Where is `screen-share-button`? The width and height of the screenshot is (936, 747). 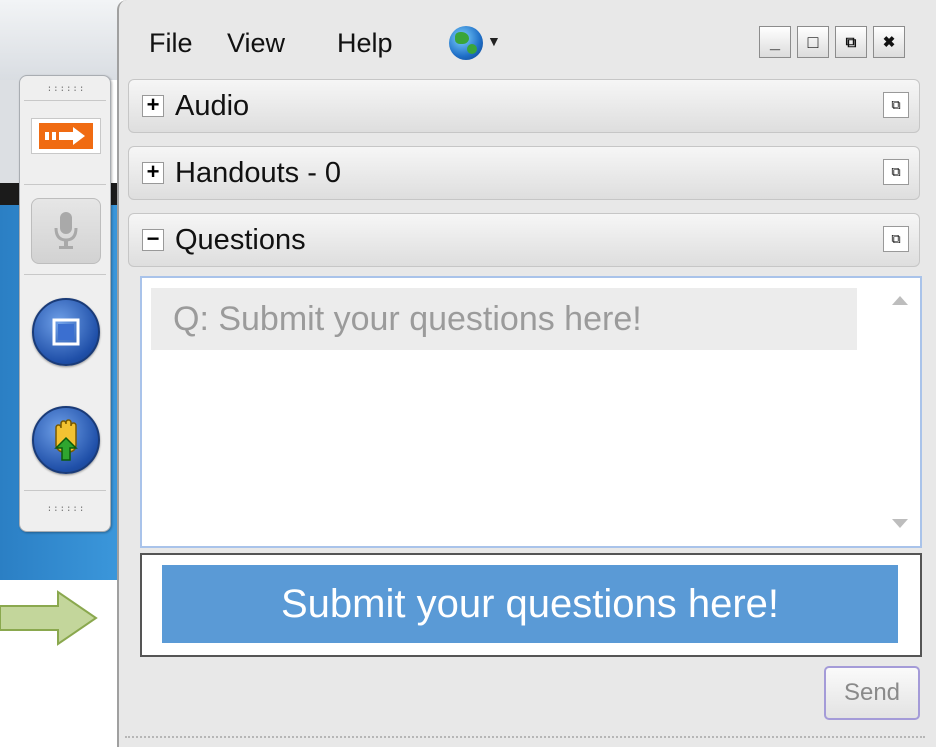
screen-share-button is located at coordinates (66, 332).